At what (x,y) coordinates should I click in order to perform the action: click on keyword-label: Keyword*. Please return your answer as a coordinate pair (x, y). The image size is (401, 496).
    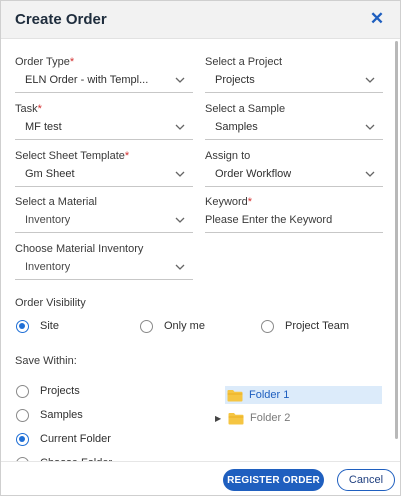
    Looking at the image, I should click on (229, 202).